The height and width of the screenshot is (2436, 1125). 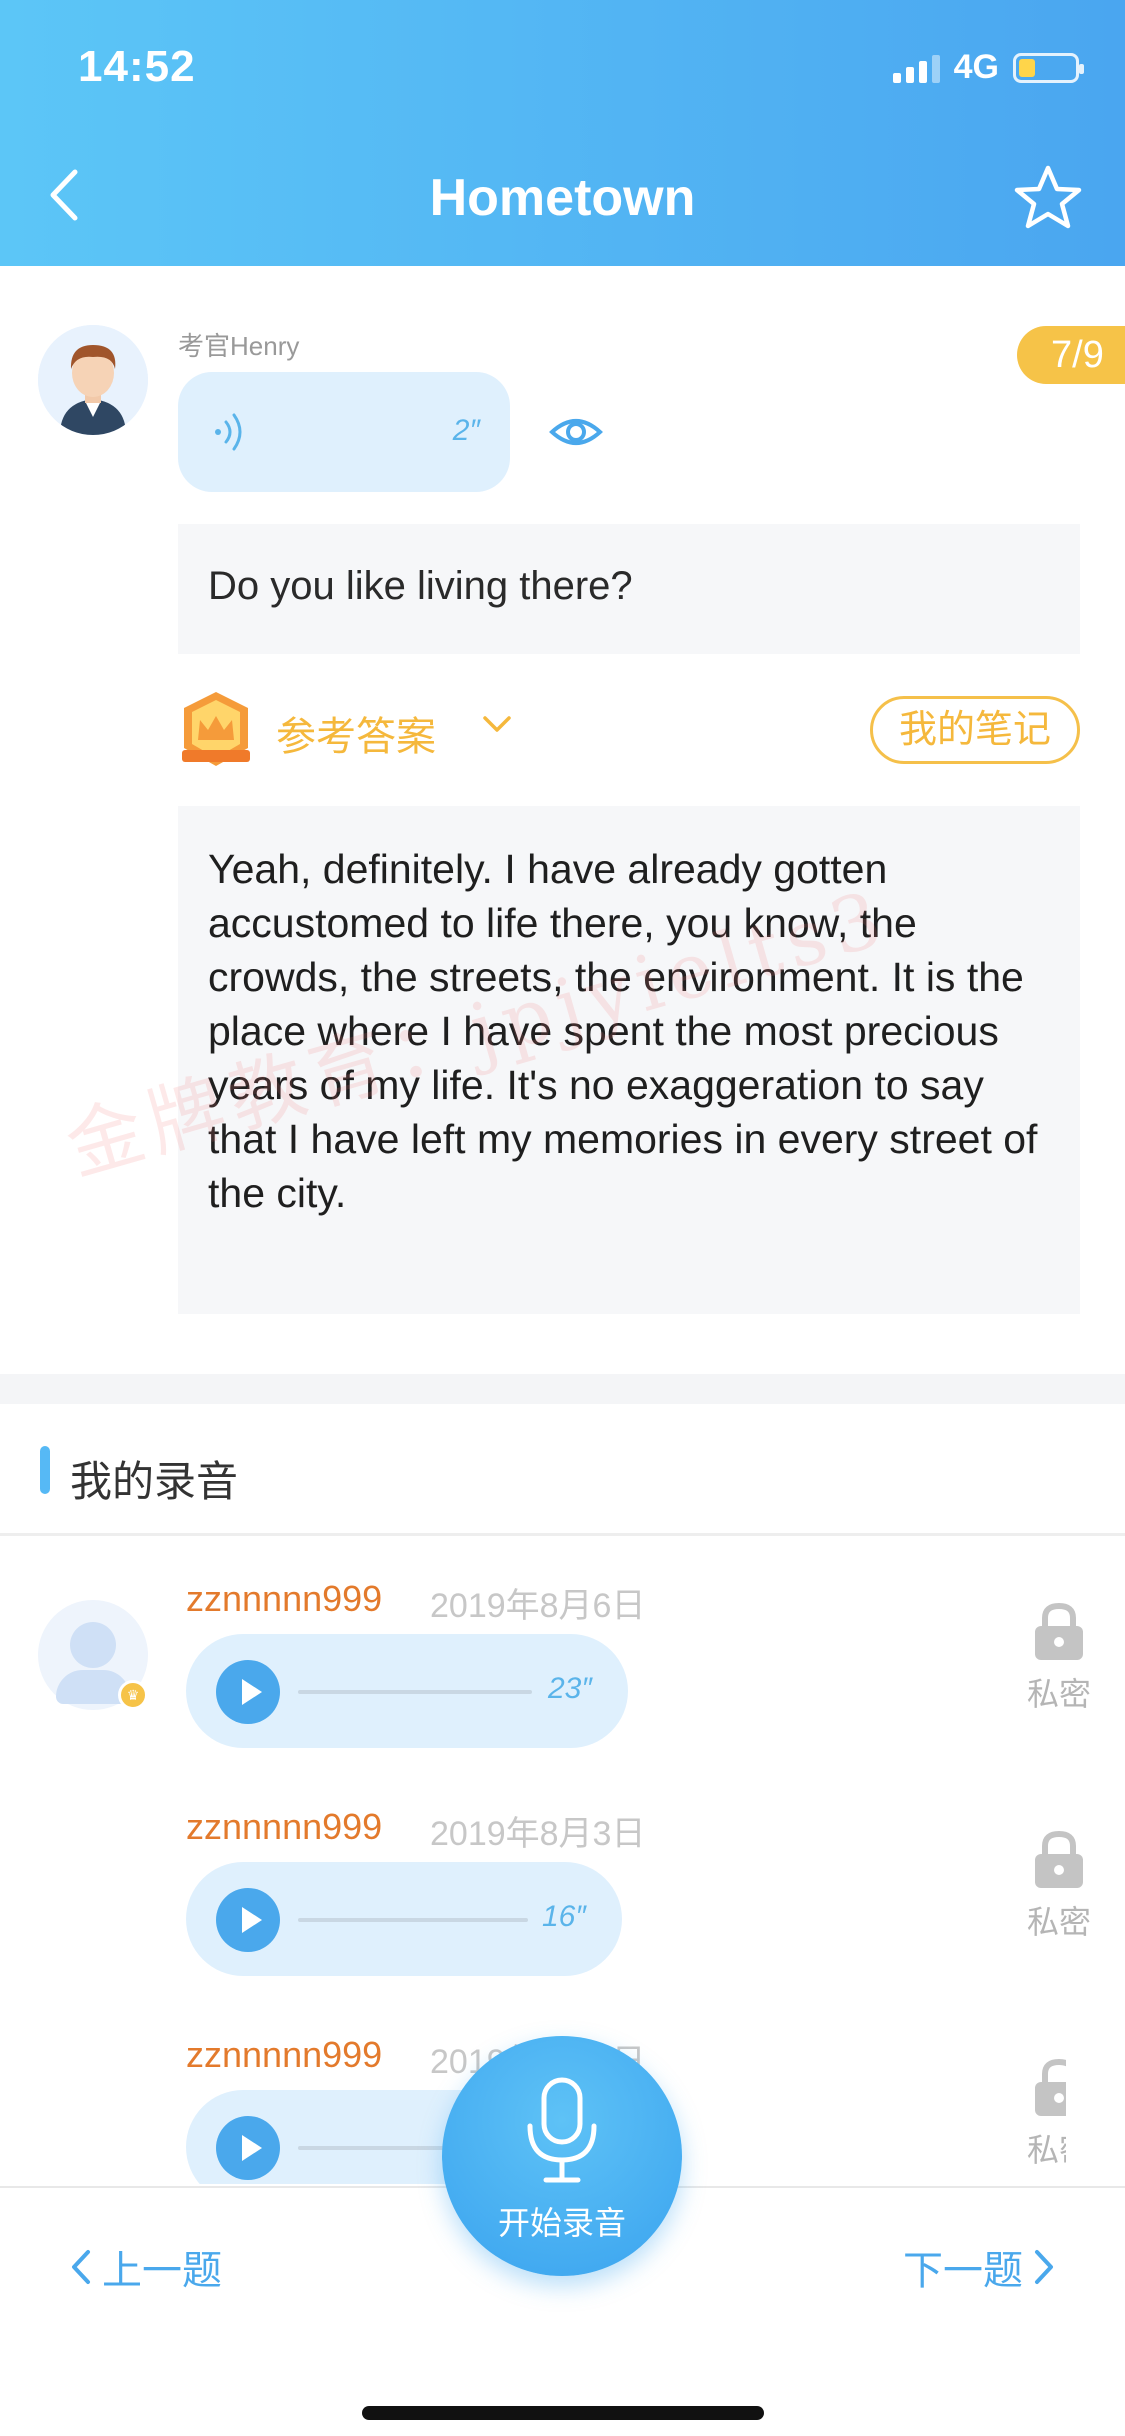 What do you see at coordinates (154, 1481) in the screenshot?
I see `recordings-section-title: 我的录音` at bounding box center [154, 1481].